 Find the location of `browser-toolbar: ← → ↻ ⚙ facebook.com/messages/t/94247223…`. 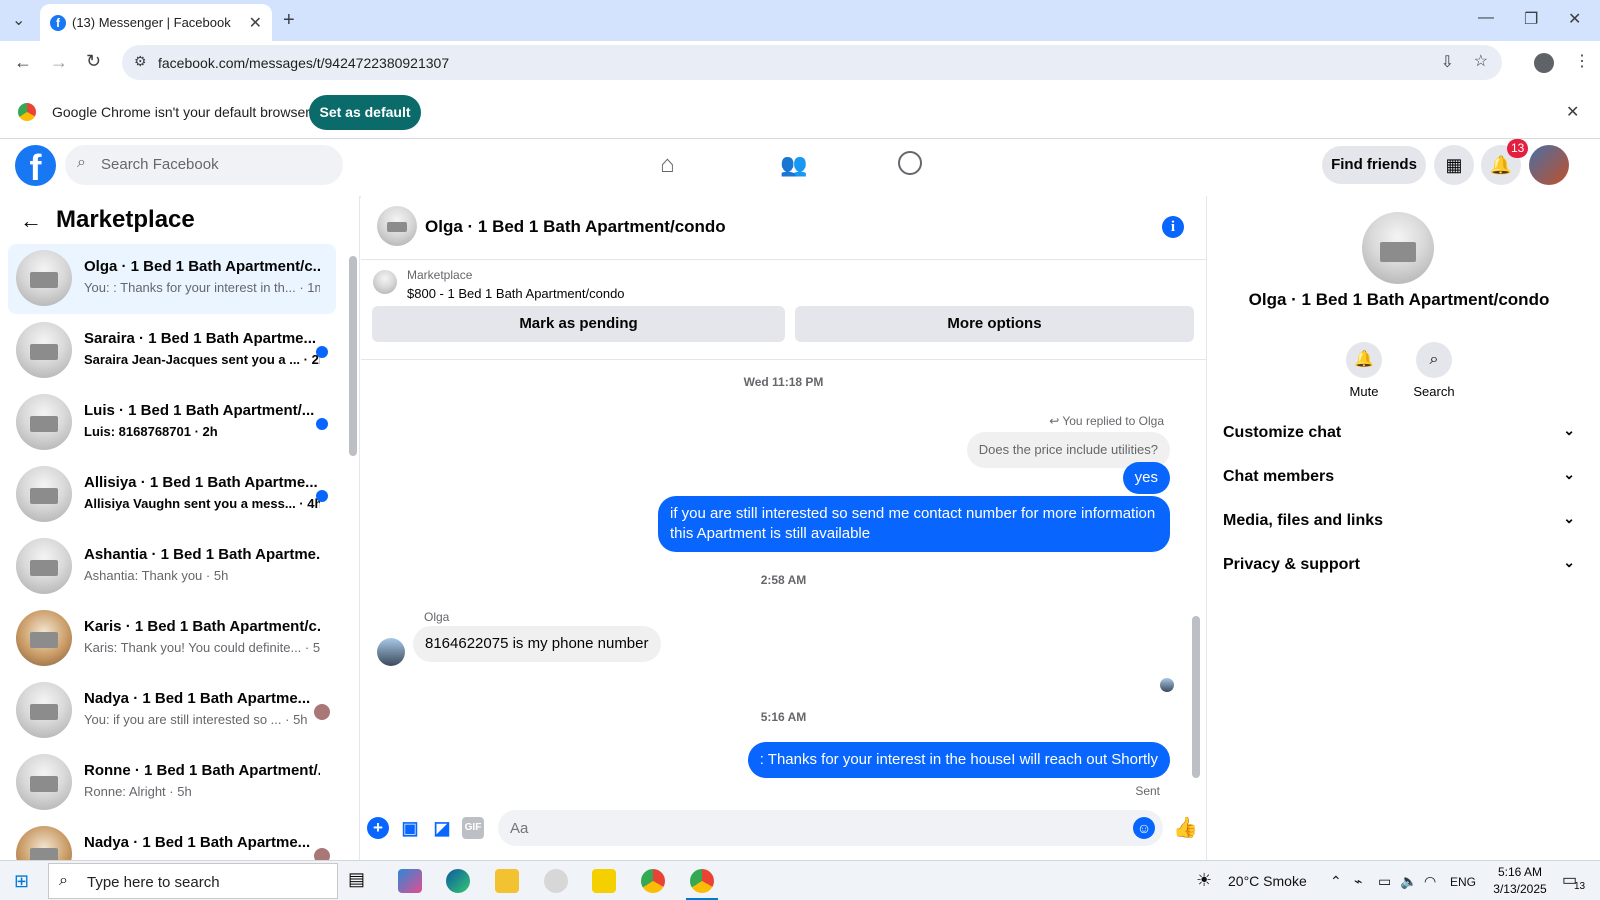

browser-toolbar: ← → ↻ ⚙ facebook.com/messages/t/94247223… is located at coordinates (800, 63).